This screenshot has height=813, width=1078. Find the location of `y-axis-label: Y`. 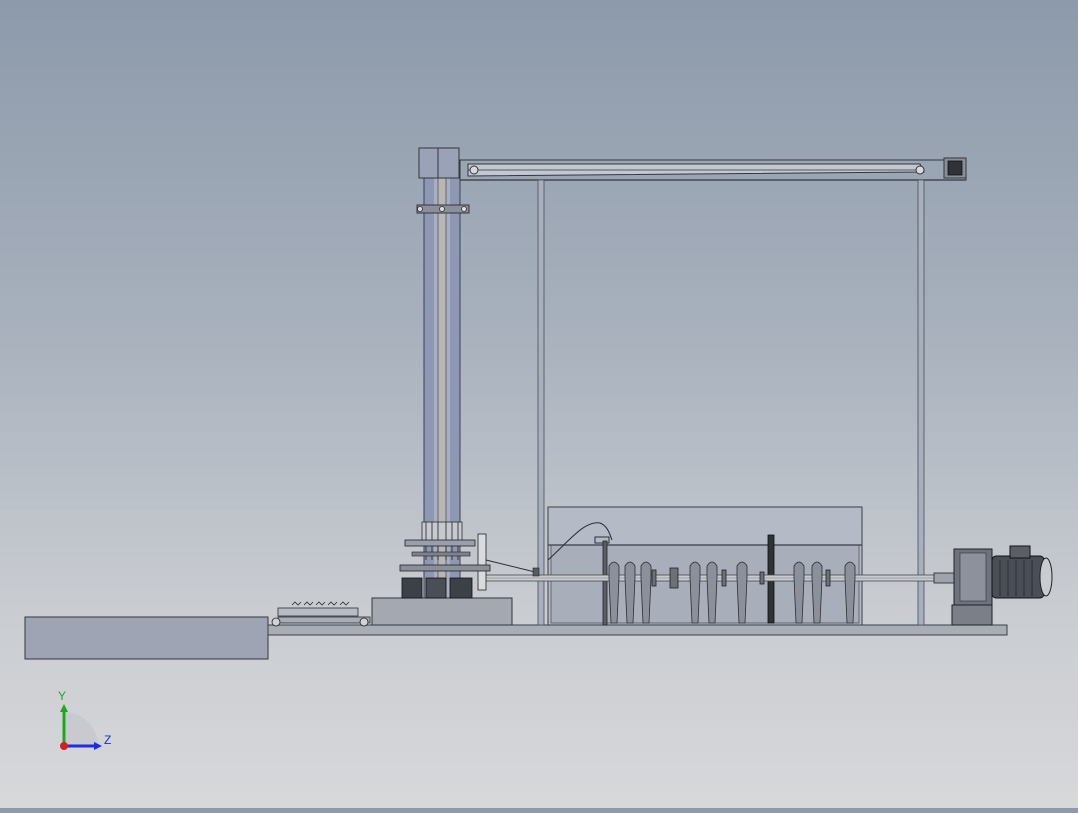

y-axis-label: Y is located at coordinates (62, 696).